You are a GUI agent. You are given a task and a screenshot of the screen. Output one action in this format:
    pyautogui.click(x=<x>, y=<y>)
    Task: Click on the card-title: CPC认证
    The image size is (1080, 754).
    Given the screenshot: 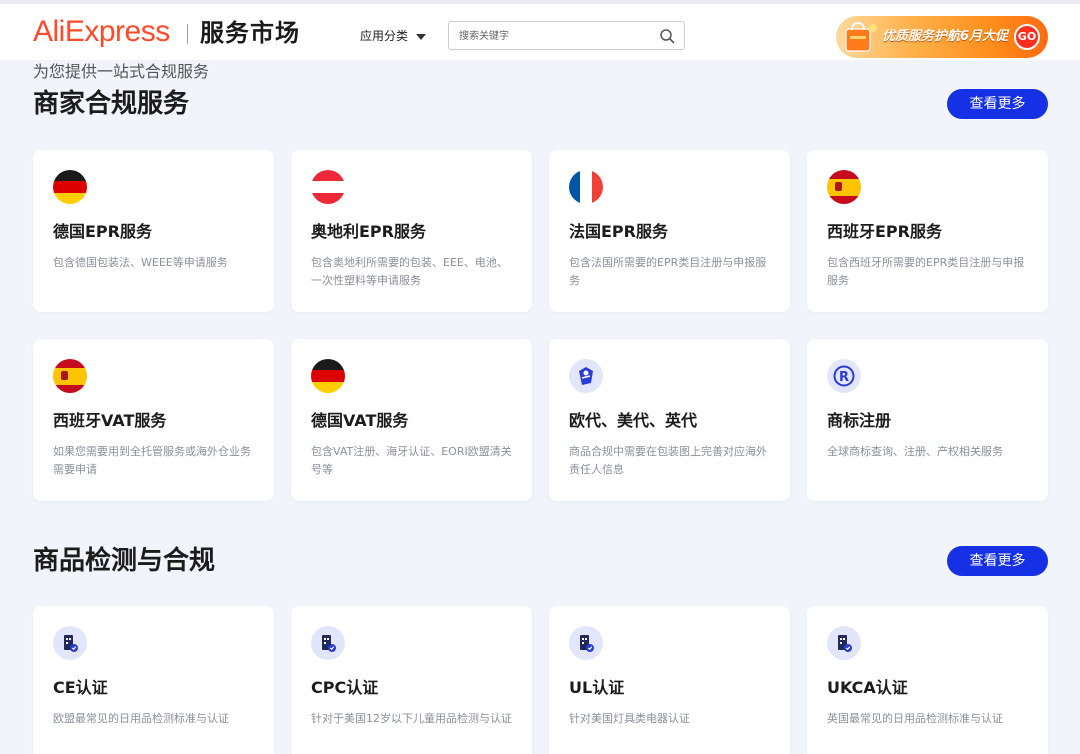 What is the action you would take?
    pyautogui.click(x=345, y=687)
    